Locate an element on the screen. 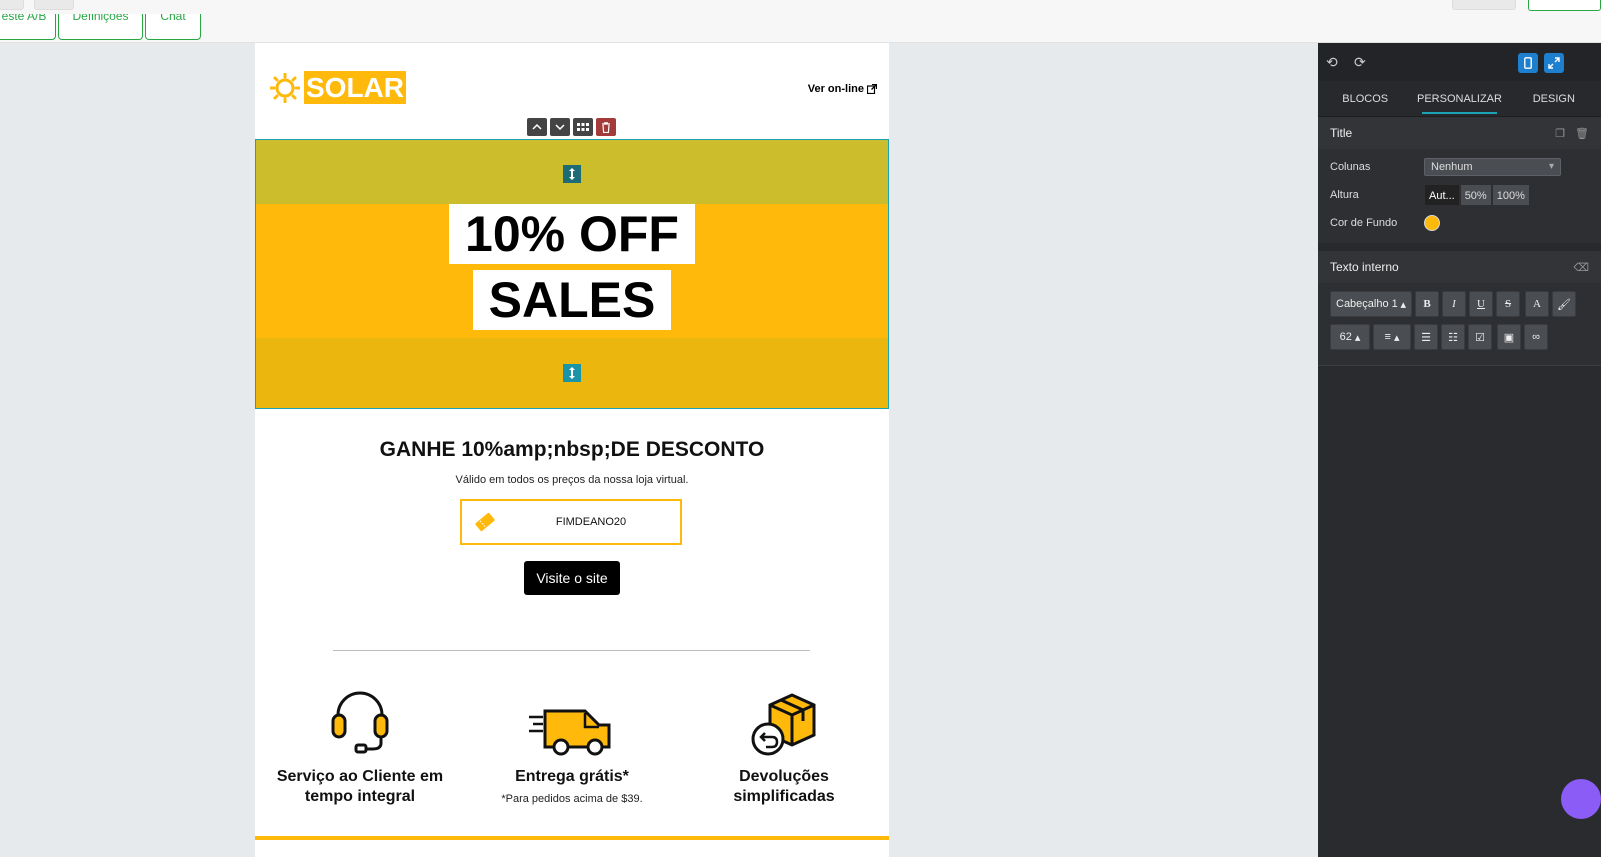 This screenshot has height=857, width=1601. resize-top-handle is located at coordinates (572, 174).